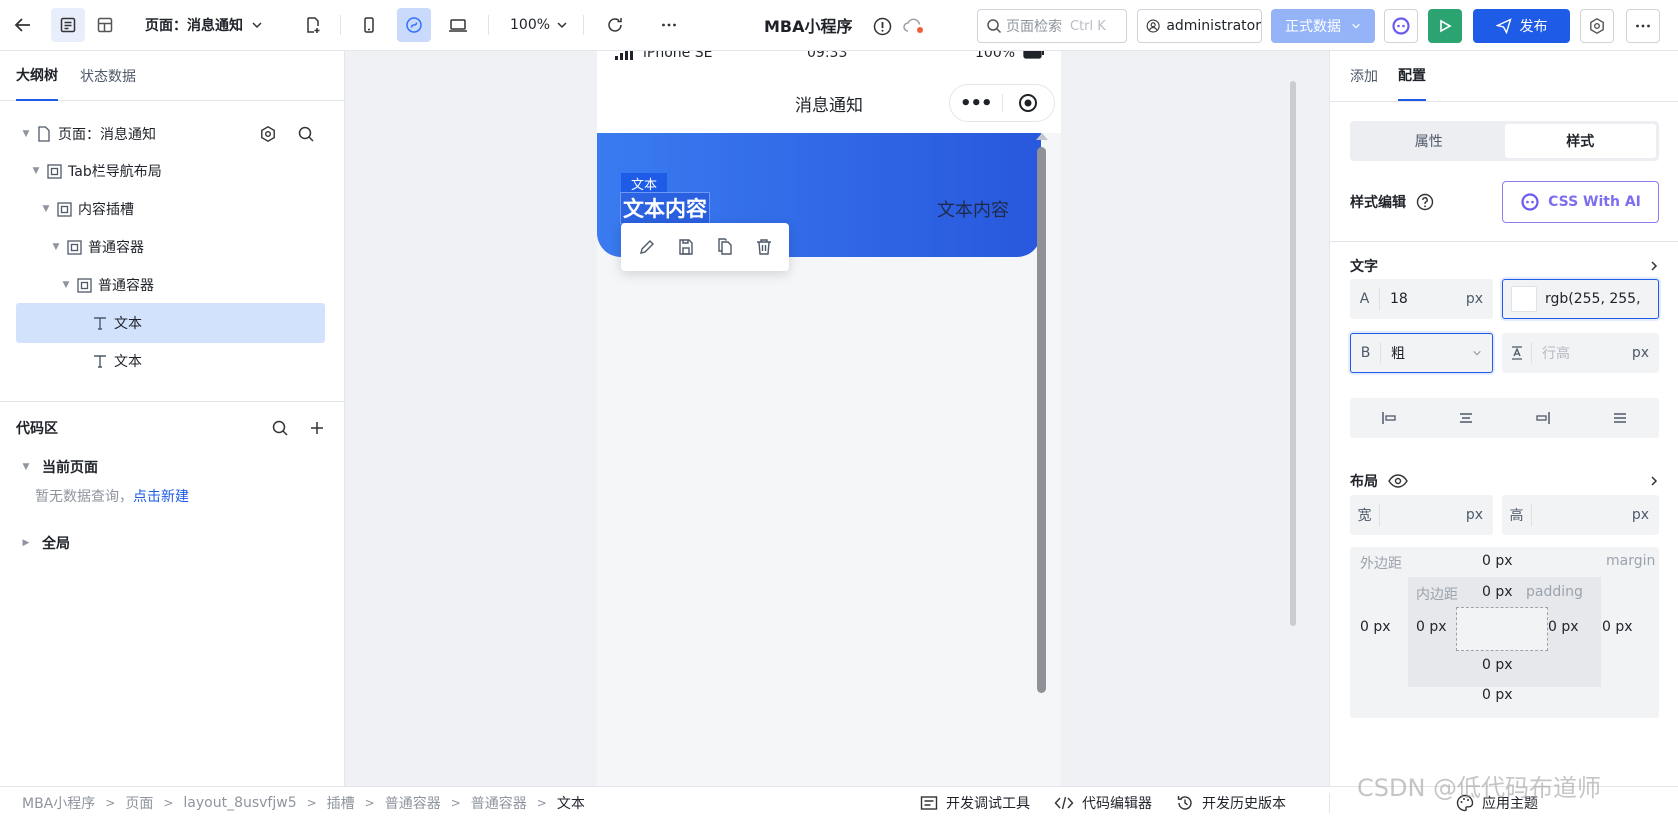 The width and height of the screenshot is (1678, 818). What do you see at coordinates (1497, 695) in the screenshot?
I see `margin-bottom-value: 0 px` at bounding box center [1497, 695].